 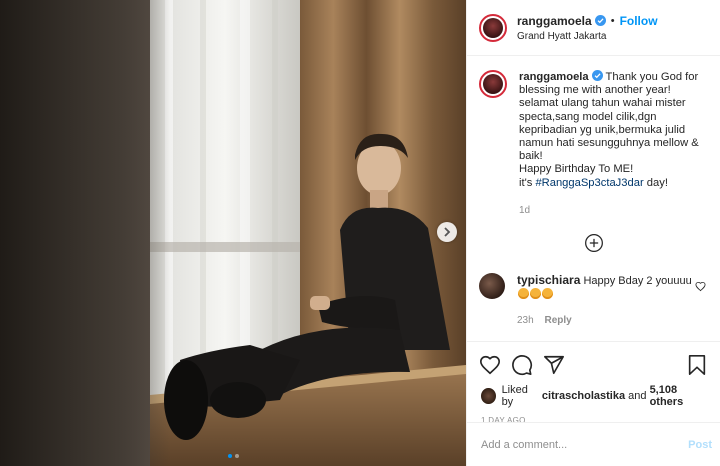 I want to click on comment-like-heart-icon, so click(x=700, y=286).